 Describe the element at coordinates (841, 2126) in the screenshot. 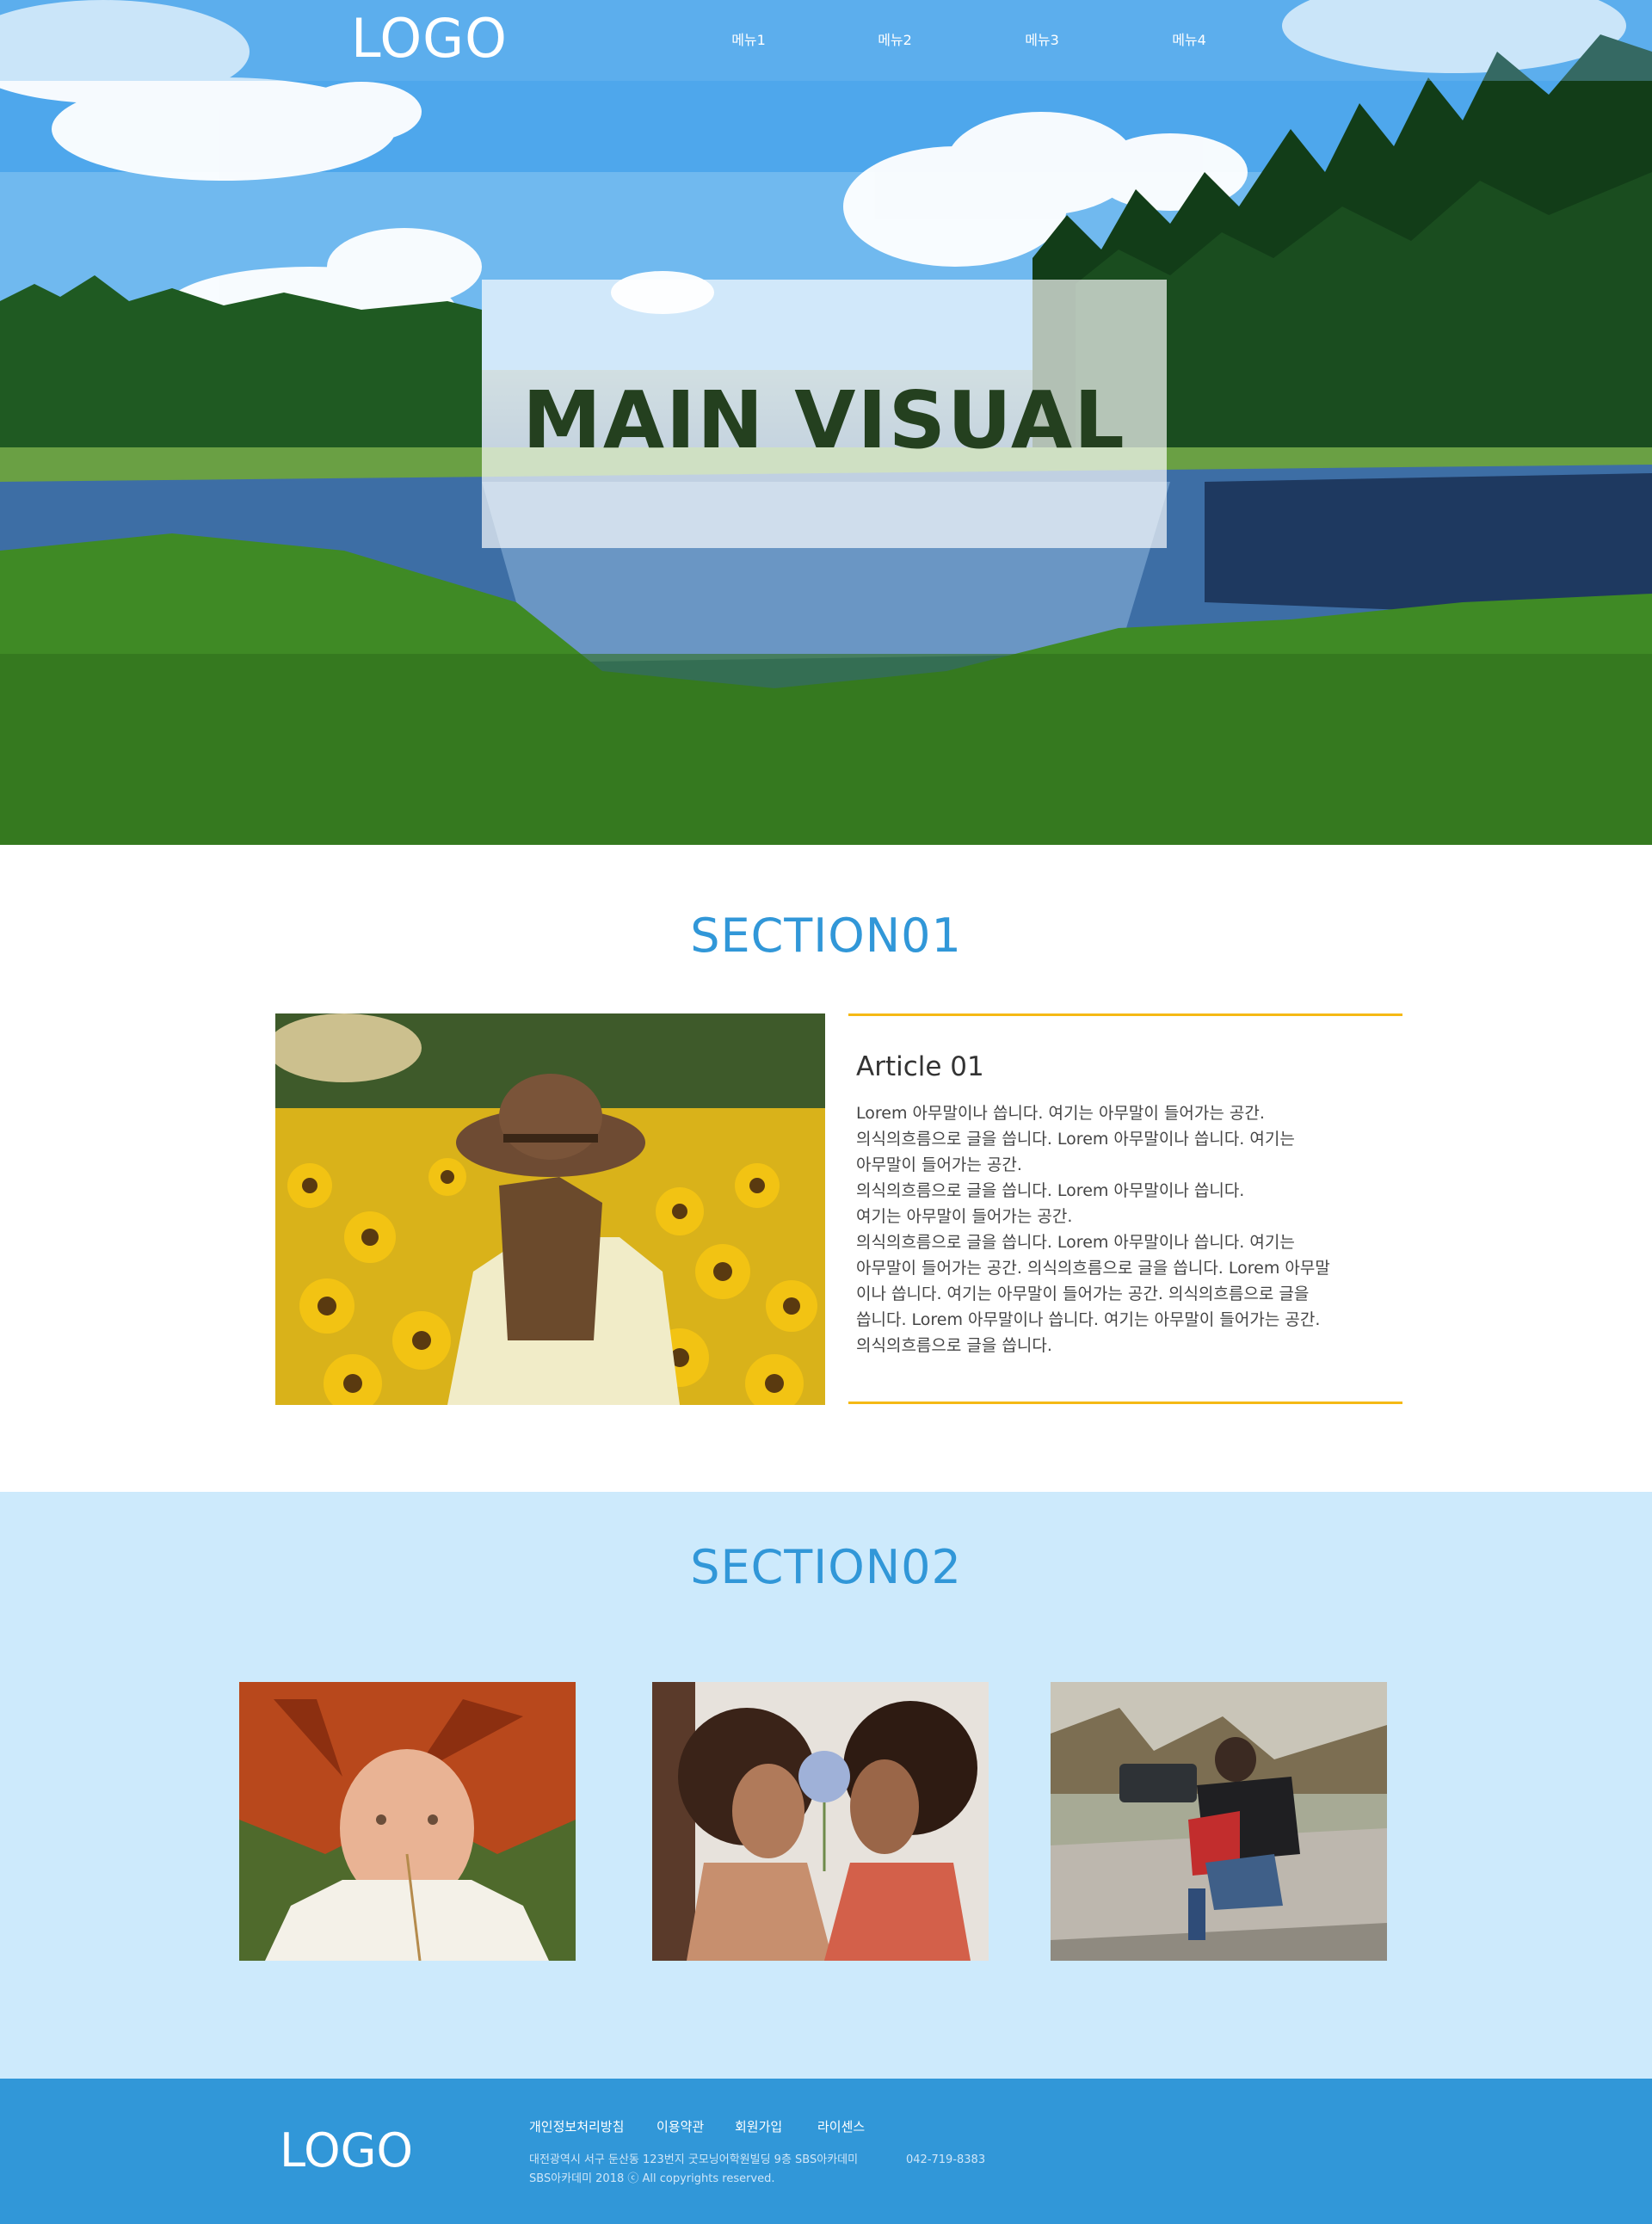

I see `footer-link-license: 라이센스` at that location.